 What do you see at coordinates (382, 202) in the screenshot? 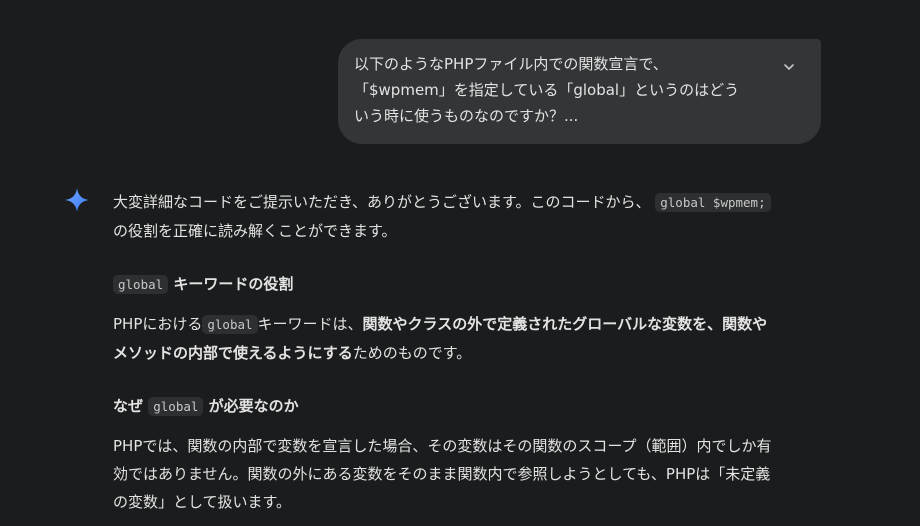
I see `intro-text: 大変詳細なコードをご提示いただき、ありがとうございます。このコードから、` at bounding box center [382, 202].